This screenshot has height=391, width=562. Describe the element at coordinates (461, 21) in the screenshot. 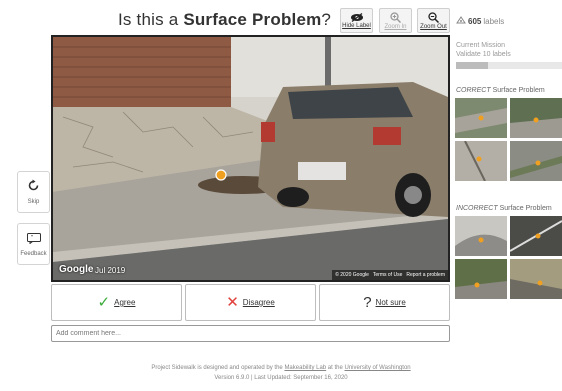

I see `label-icon` at that location.